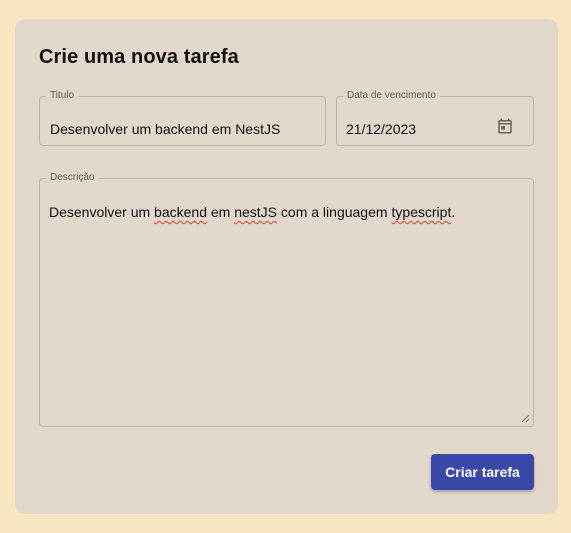 This screenshot has width=571, height=533. Describe the element at coordinates (525, 418) in the screenshot. I see `resize-handle-icon` at that location.